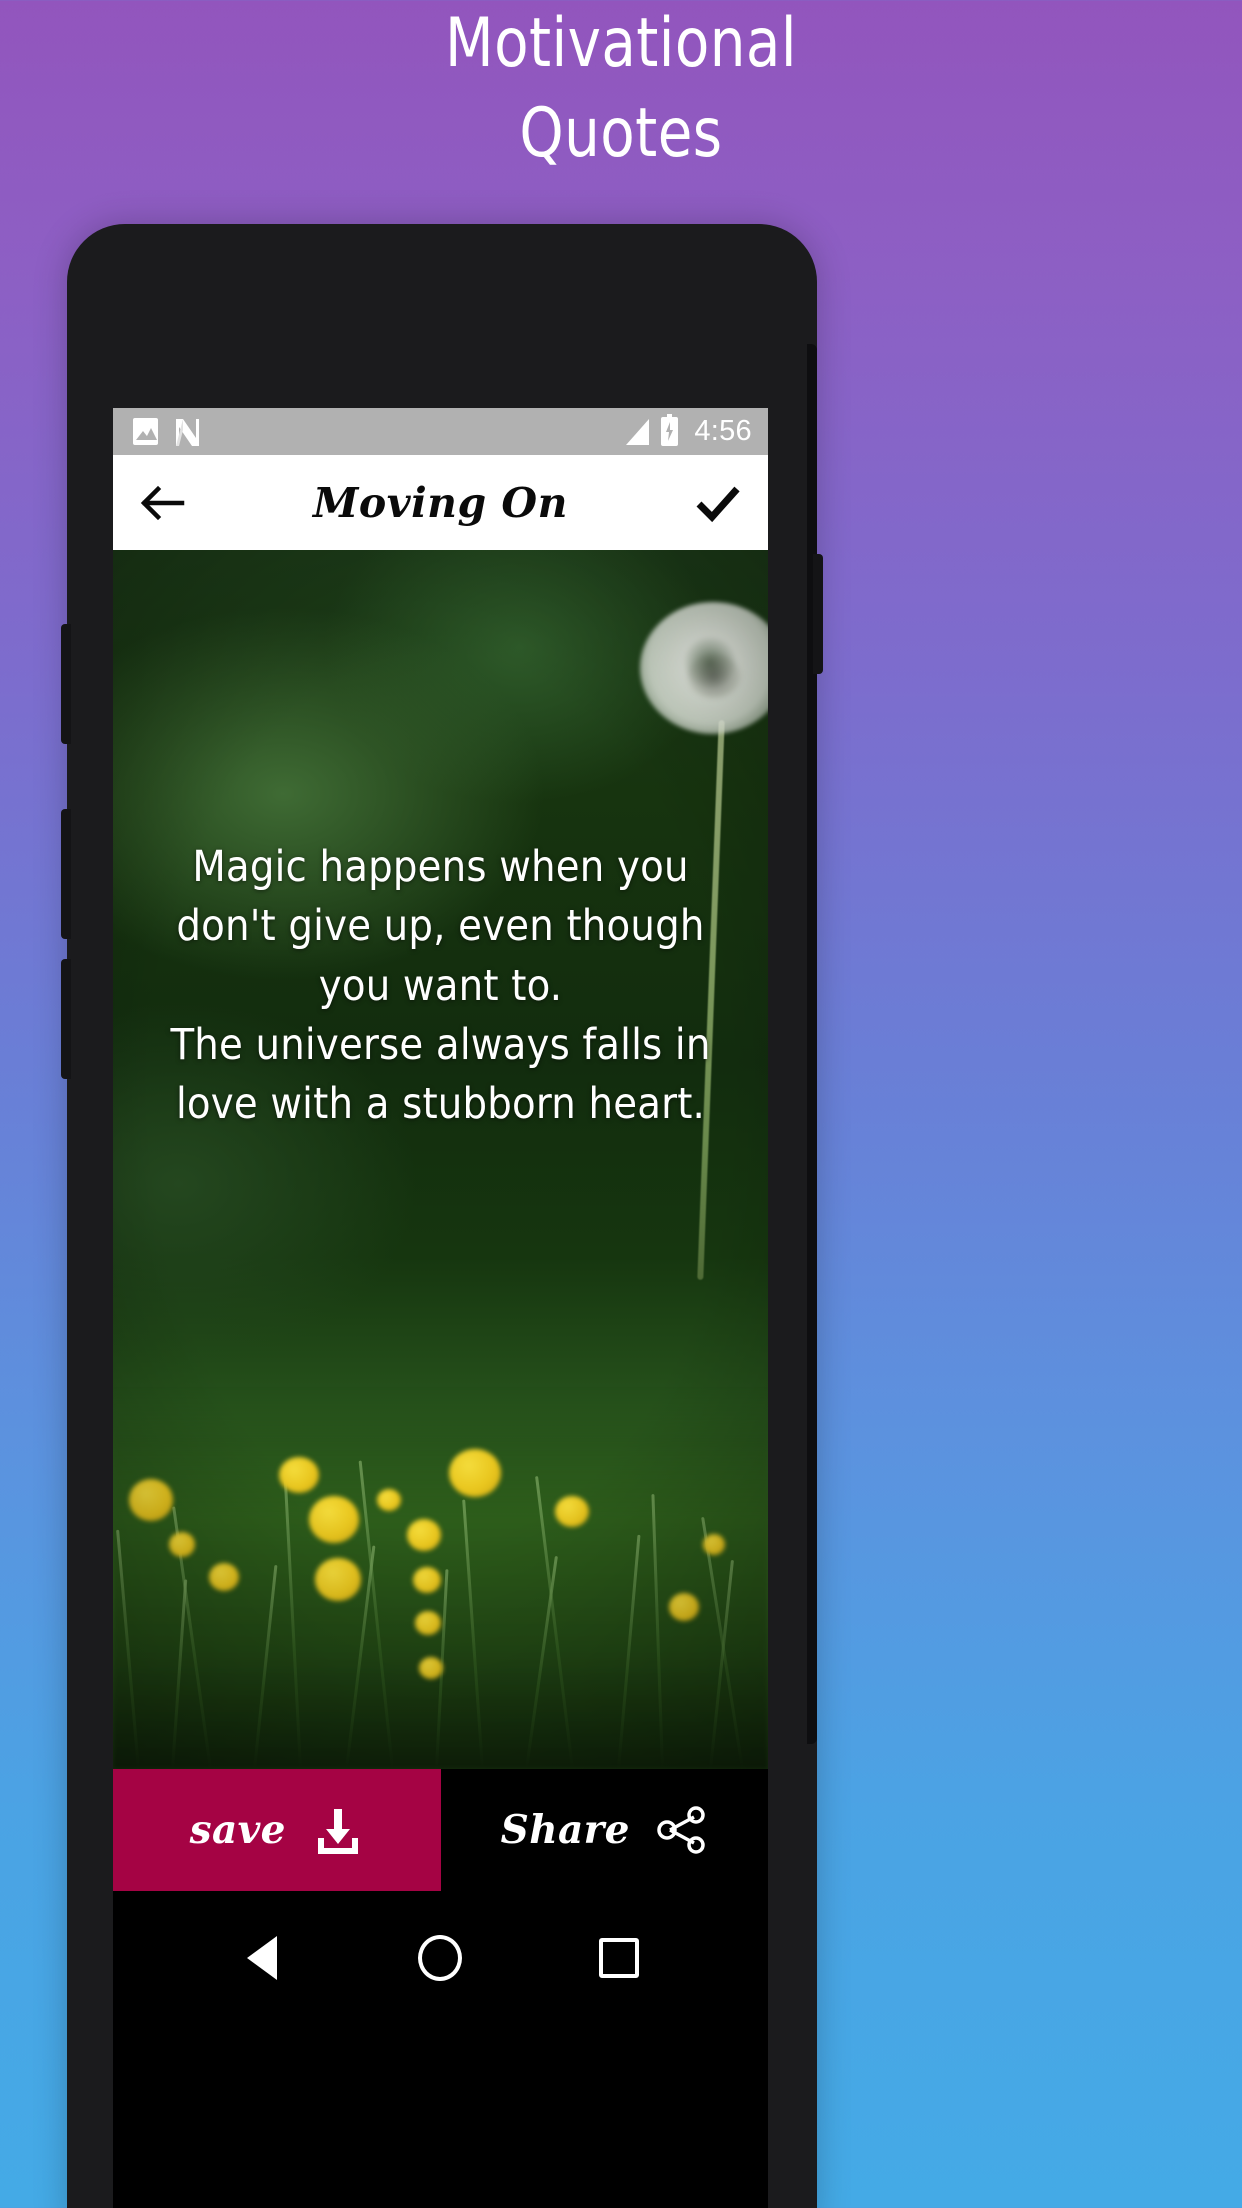 The width and height of the screenshot is (1242, 2208). I want to click on status-bar-system-icons: 4:56, so click(689, 430).